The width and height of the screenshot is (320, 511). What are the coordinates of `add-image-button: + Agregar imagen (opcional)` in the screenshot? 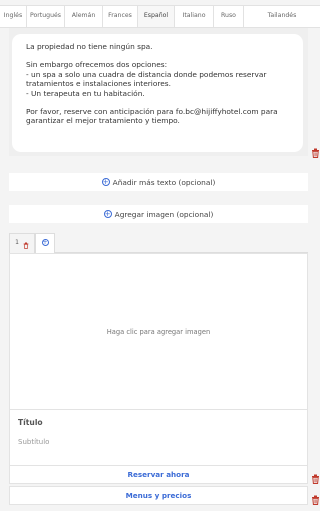 It's located at (158, 214).